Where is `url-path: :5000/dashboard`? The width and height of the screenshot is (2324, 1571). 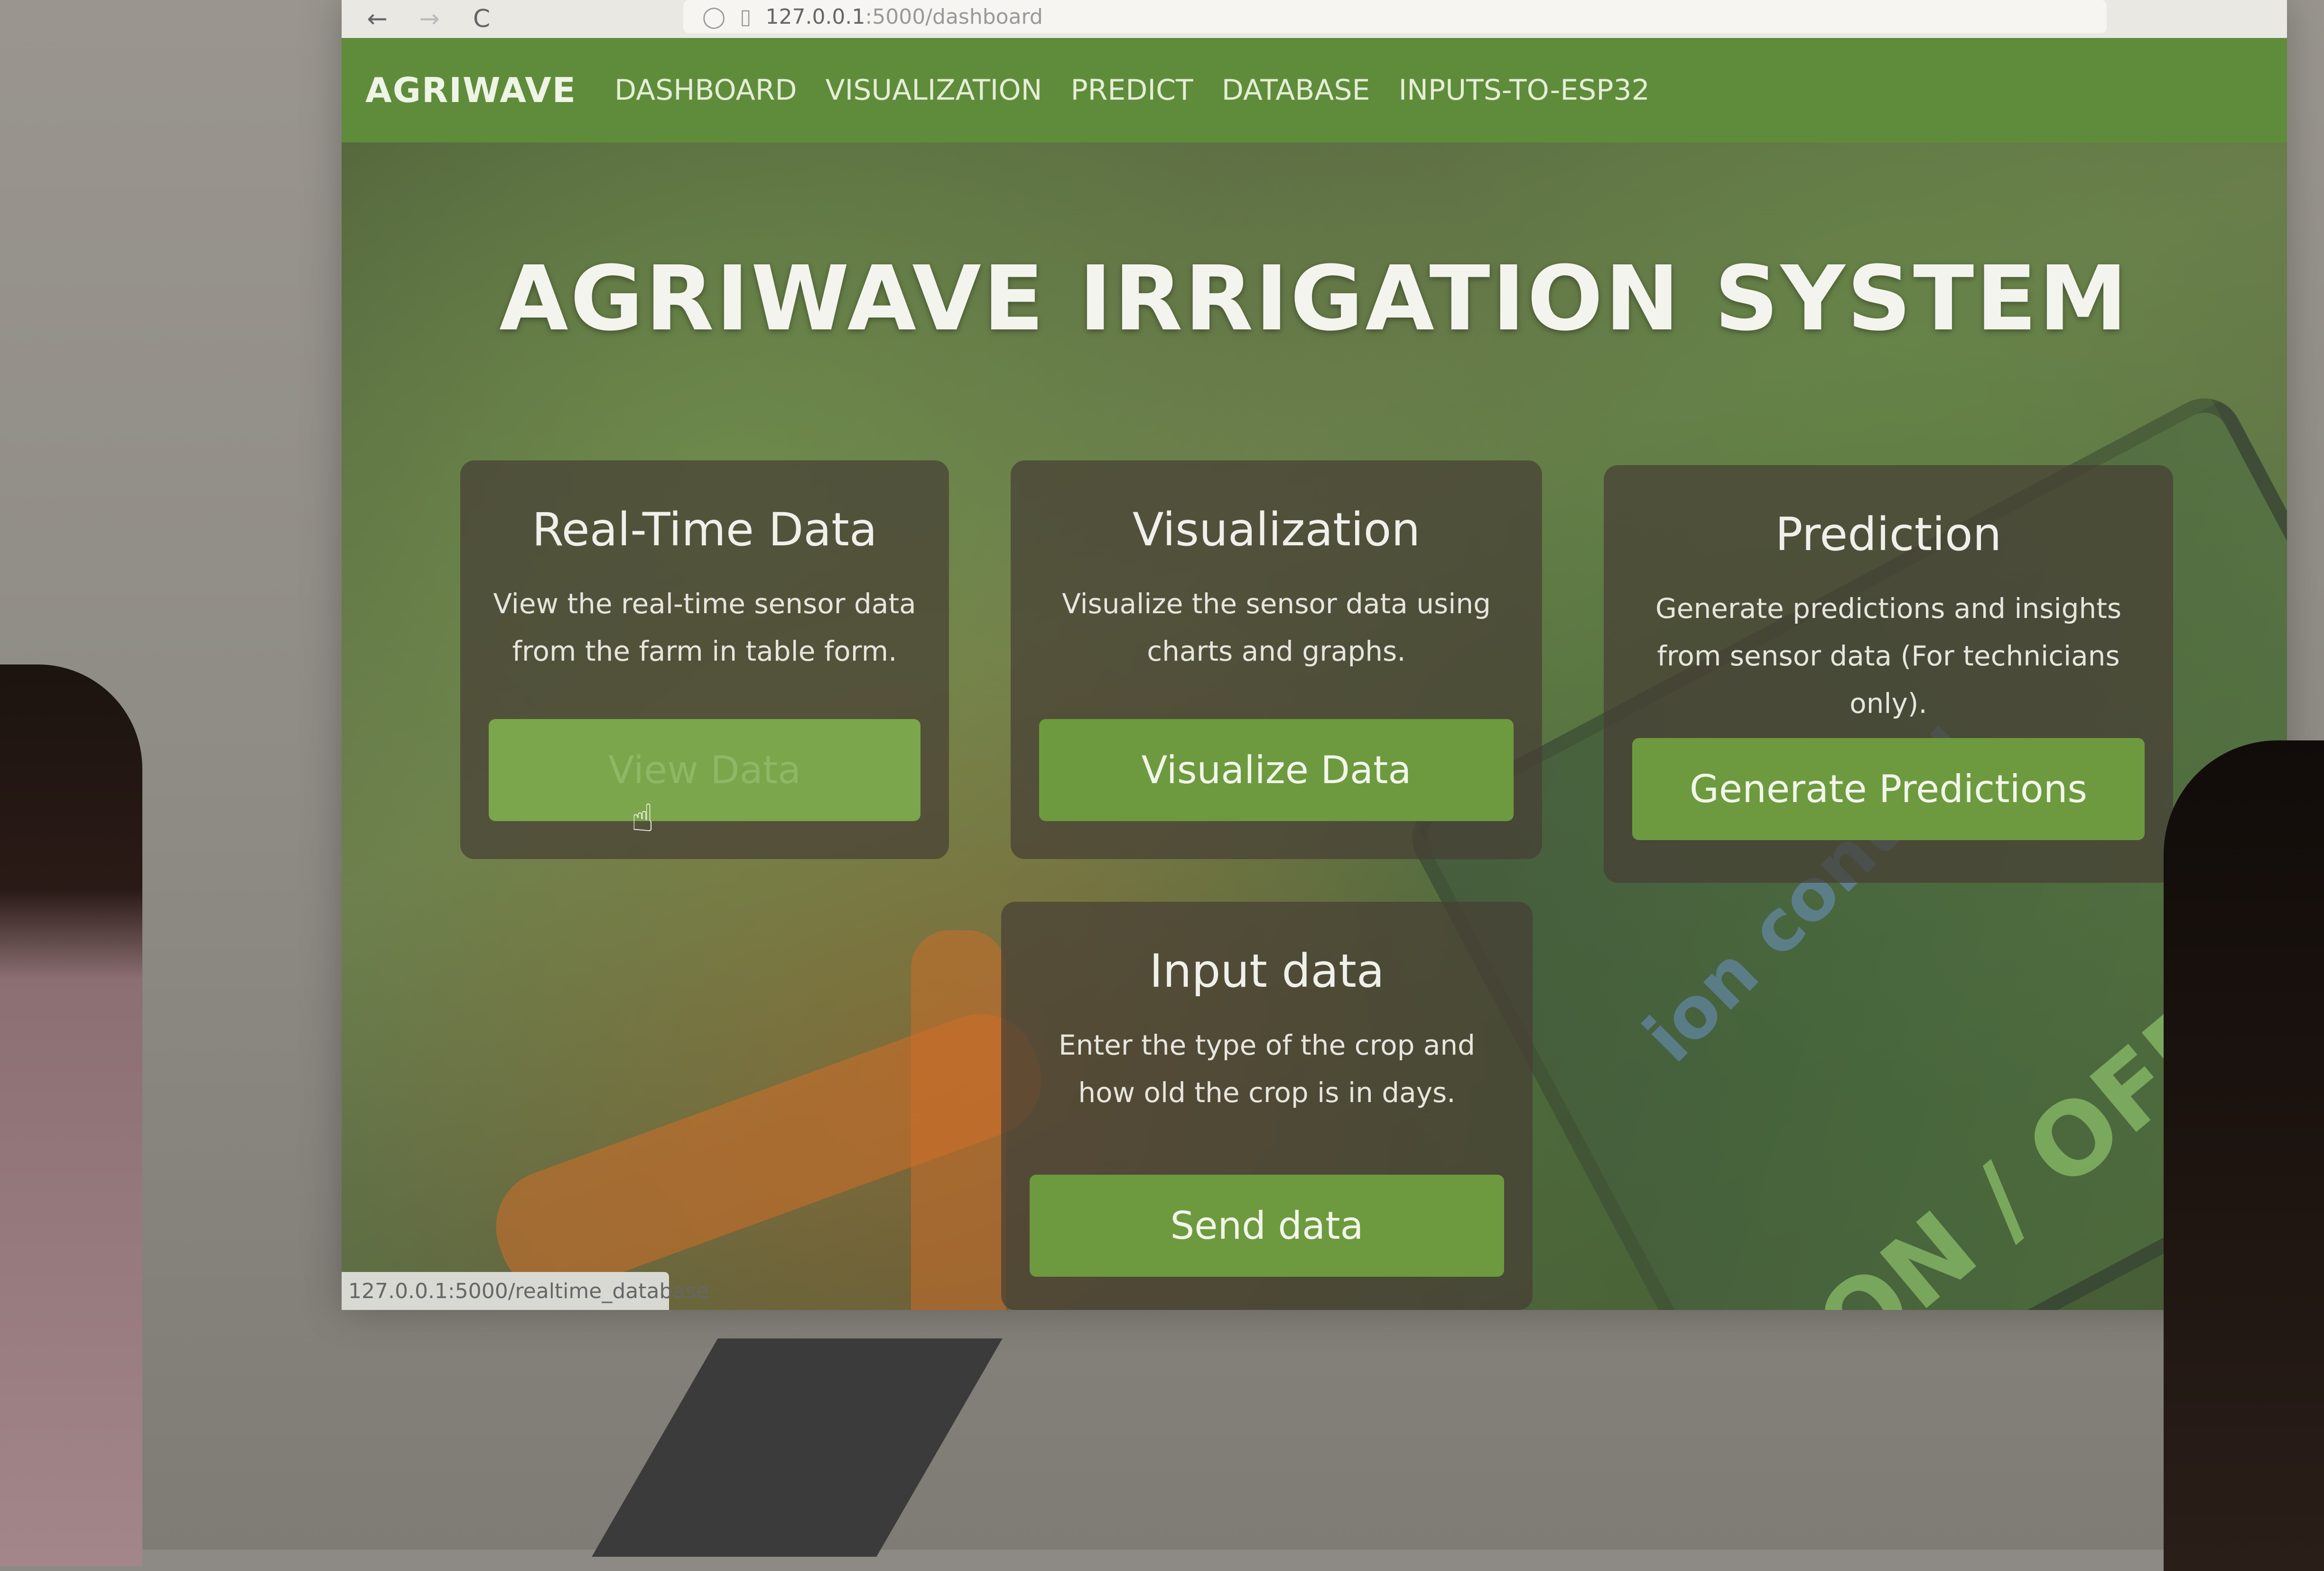
url-path: :5000/dashboard is located at coordinates (954, 16).